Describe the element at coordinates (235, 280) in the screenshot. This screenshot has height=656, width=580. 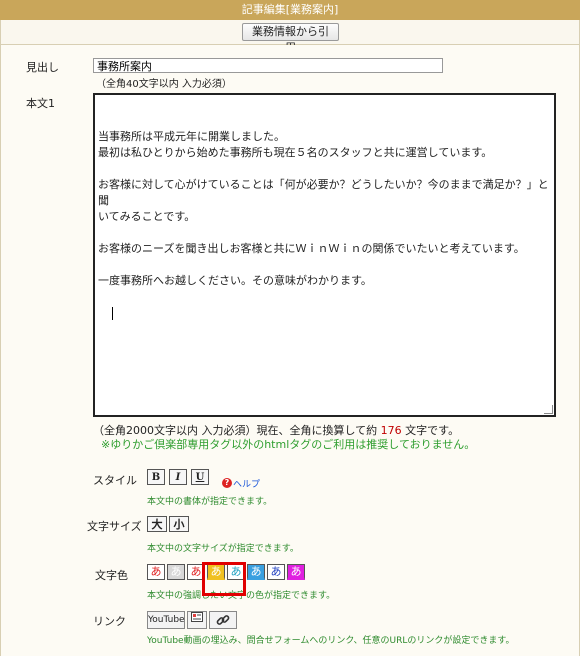
I see `body-line: 一度事務所へお越しください。その意味がわかります。` at that location.